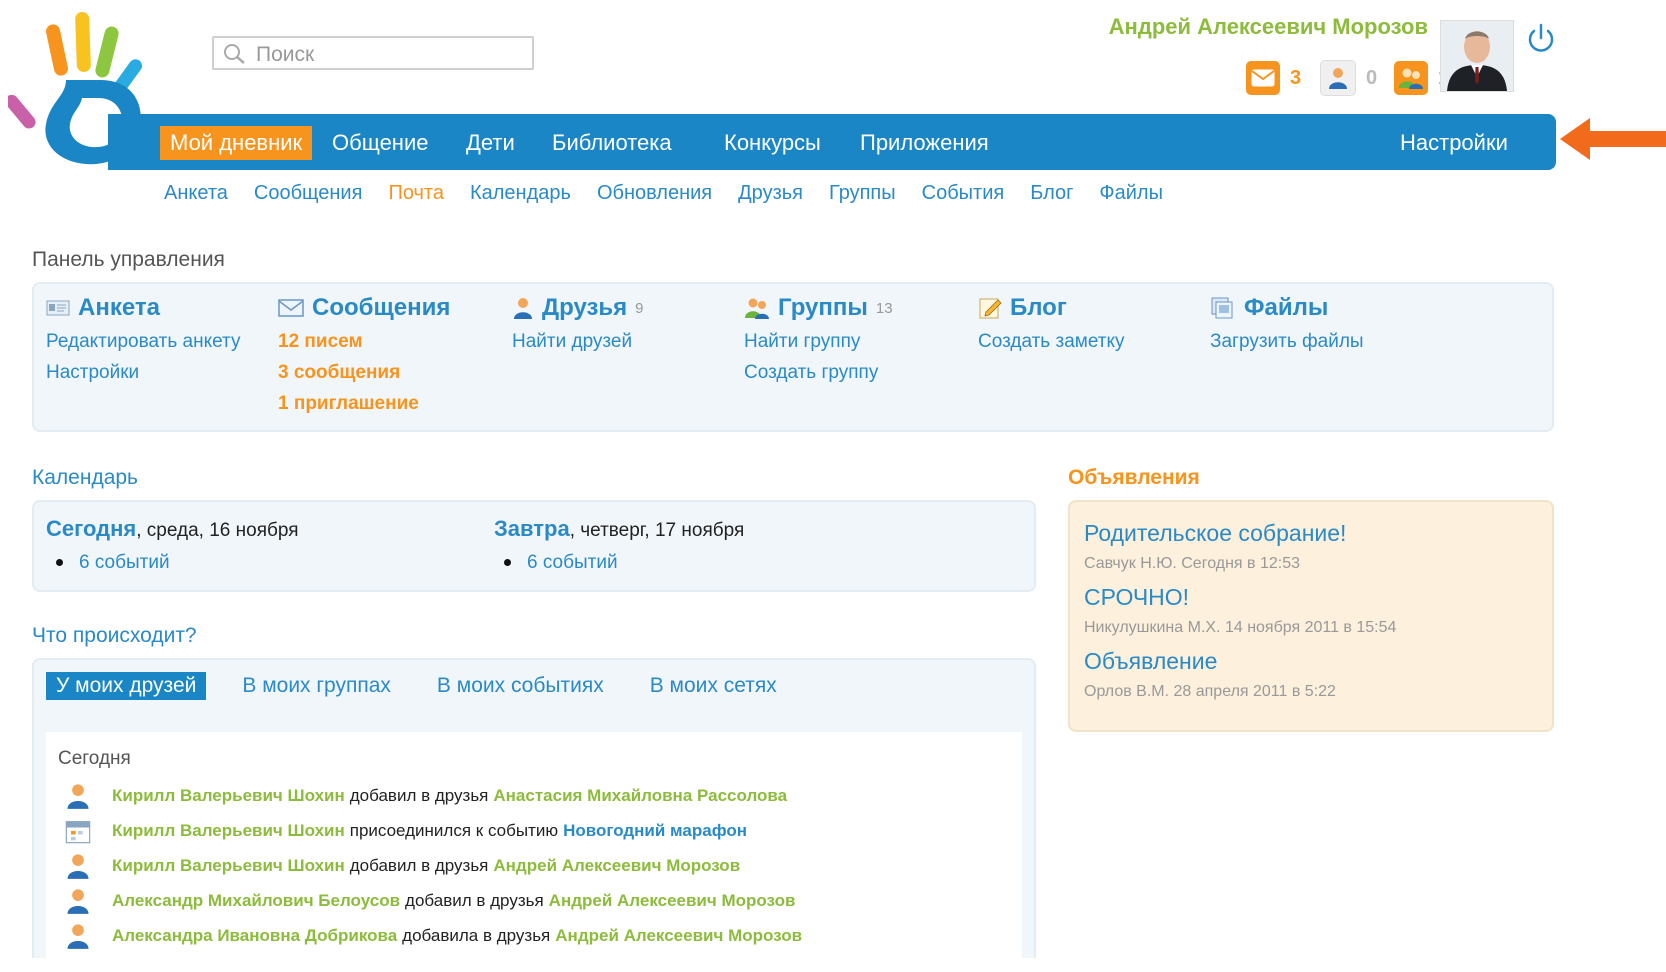 The width and height of the screenshot is (1666, 972). I want to click on announcements-title: Объявления, so click(1134, 477).